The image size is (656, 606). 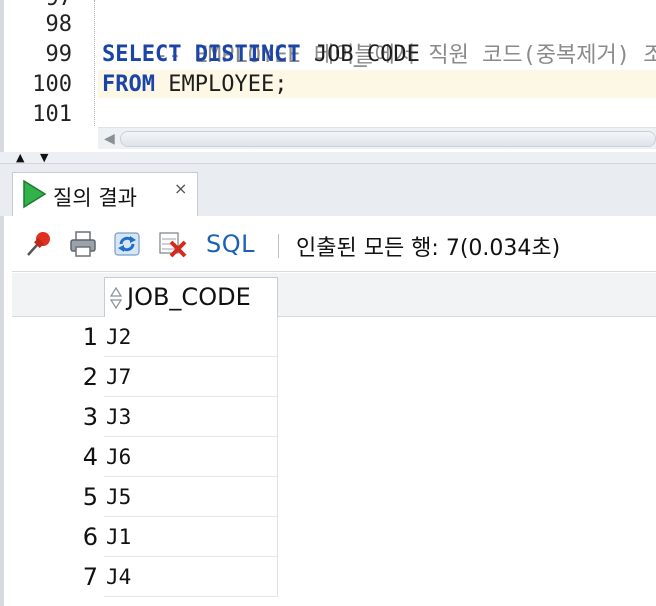 I want to click on tab-query-result: 질의 결과 ×, so click(x=105, y=195).